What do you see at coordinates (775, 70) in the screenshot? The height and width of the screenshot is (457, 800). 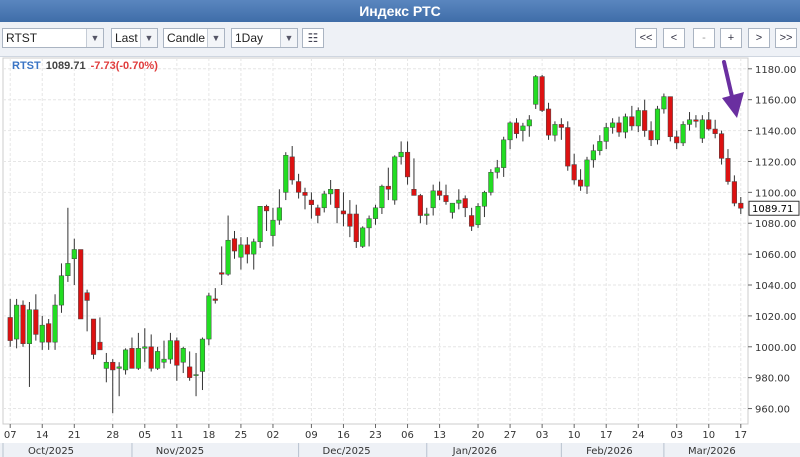 I see `y-tick-label: 1180.00` at bounding box center [775, 70].